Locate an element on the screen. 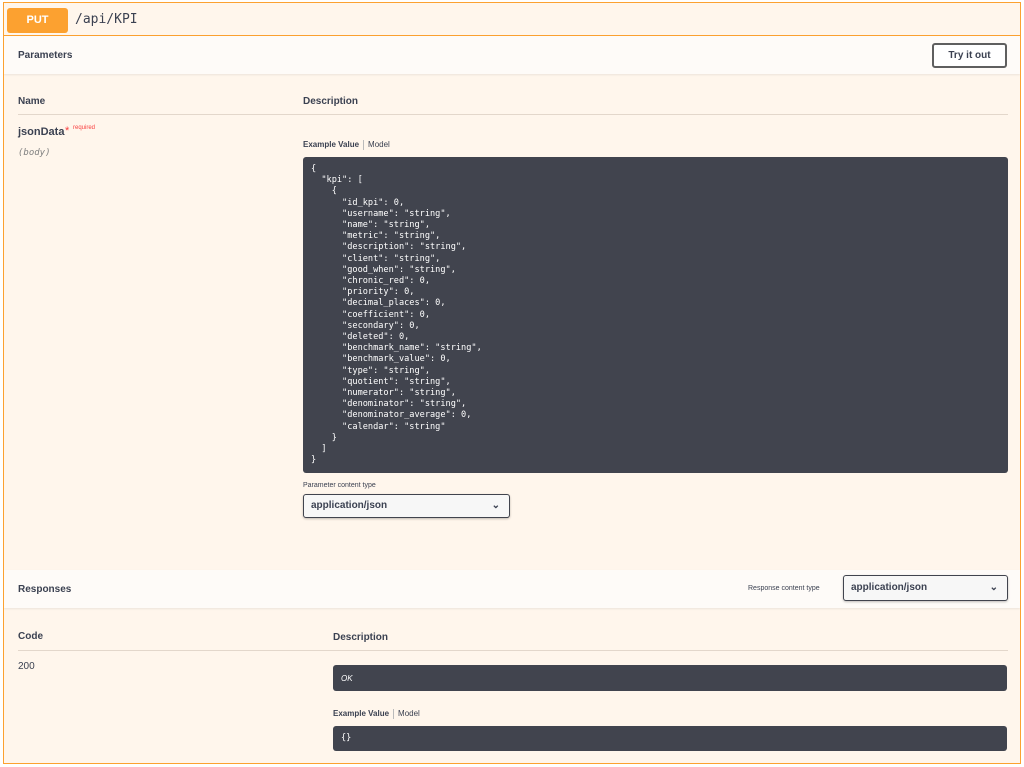  operation-summary: PUT /api/KPI is located at coordinates (512, 19).